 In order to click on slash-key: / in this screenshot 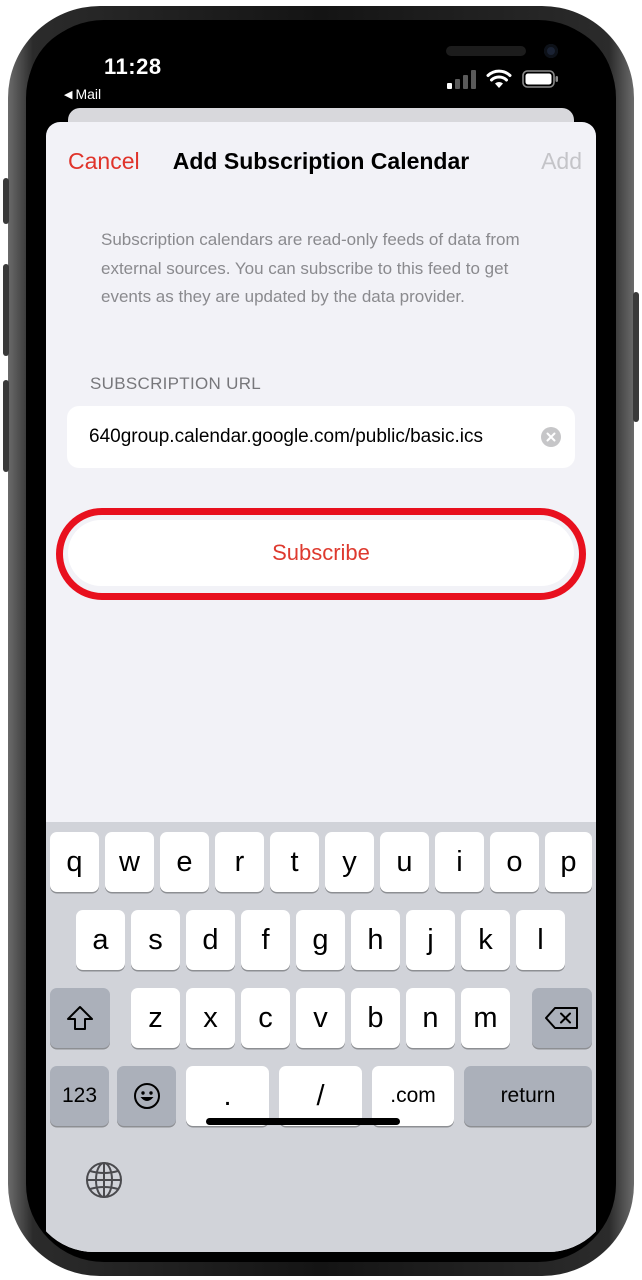, I will do `click(320, 1096)`.